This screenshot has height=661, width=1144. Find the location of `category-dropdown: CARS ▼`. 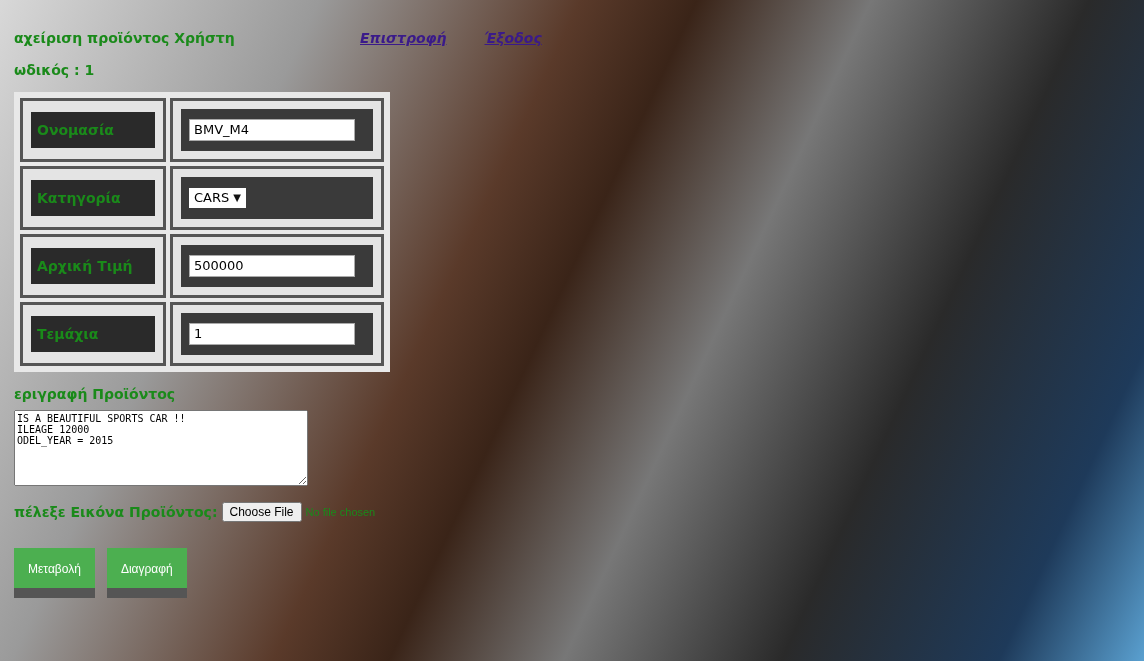

category-dropdown: CARS ▼ is located at coordinates (217, 198).